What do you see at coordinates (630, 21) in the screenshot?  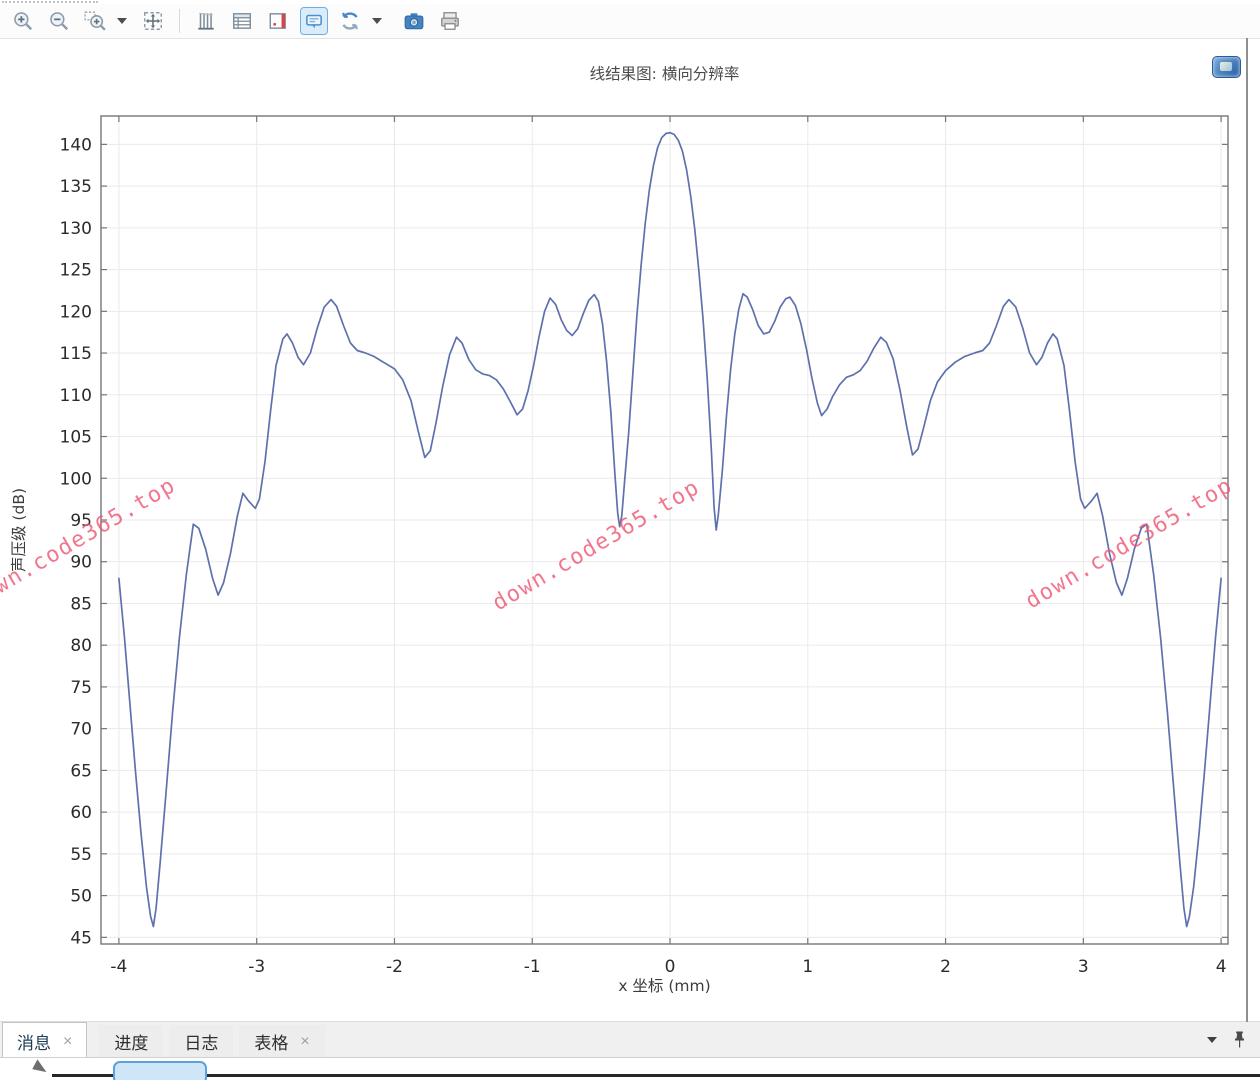 I see `graphics-toolbar` at bounding box center [630, 21].